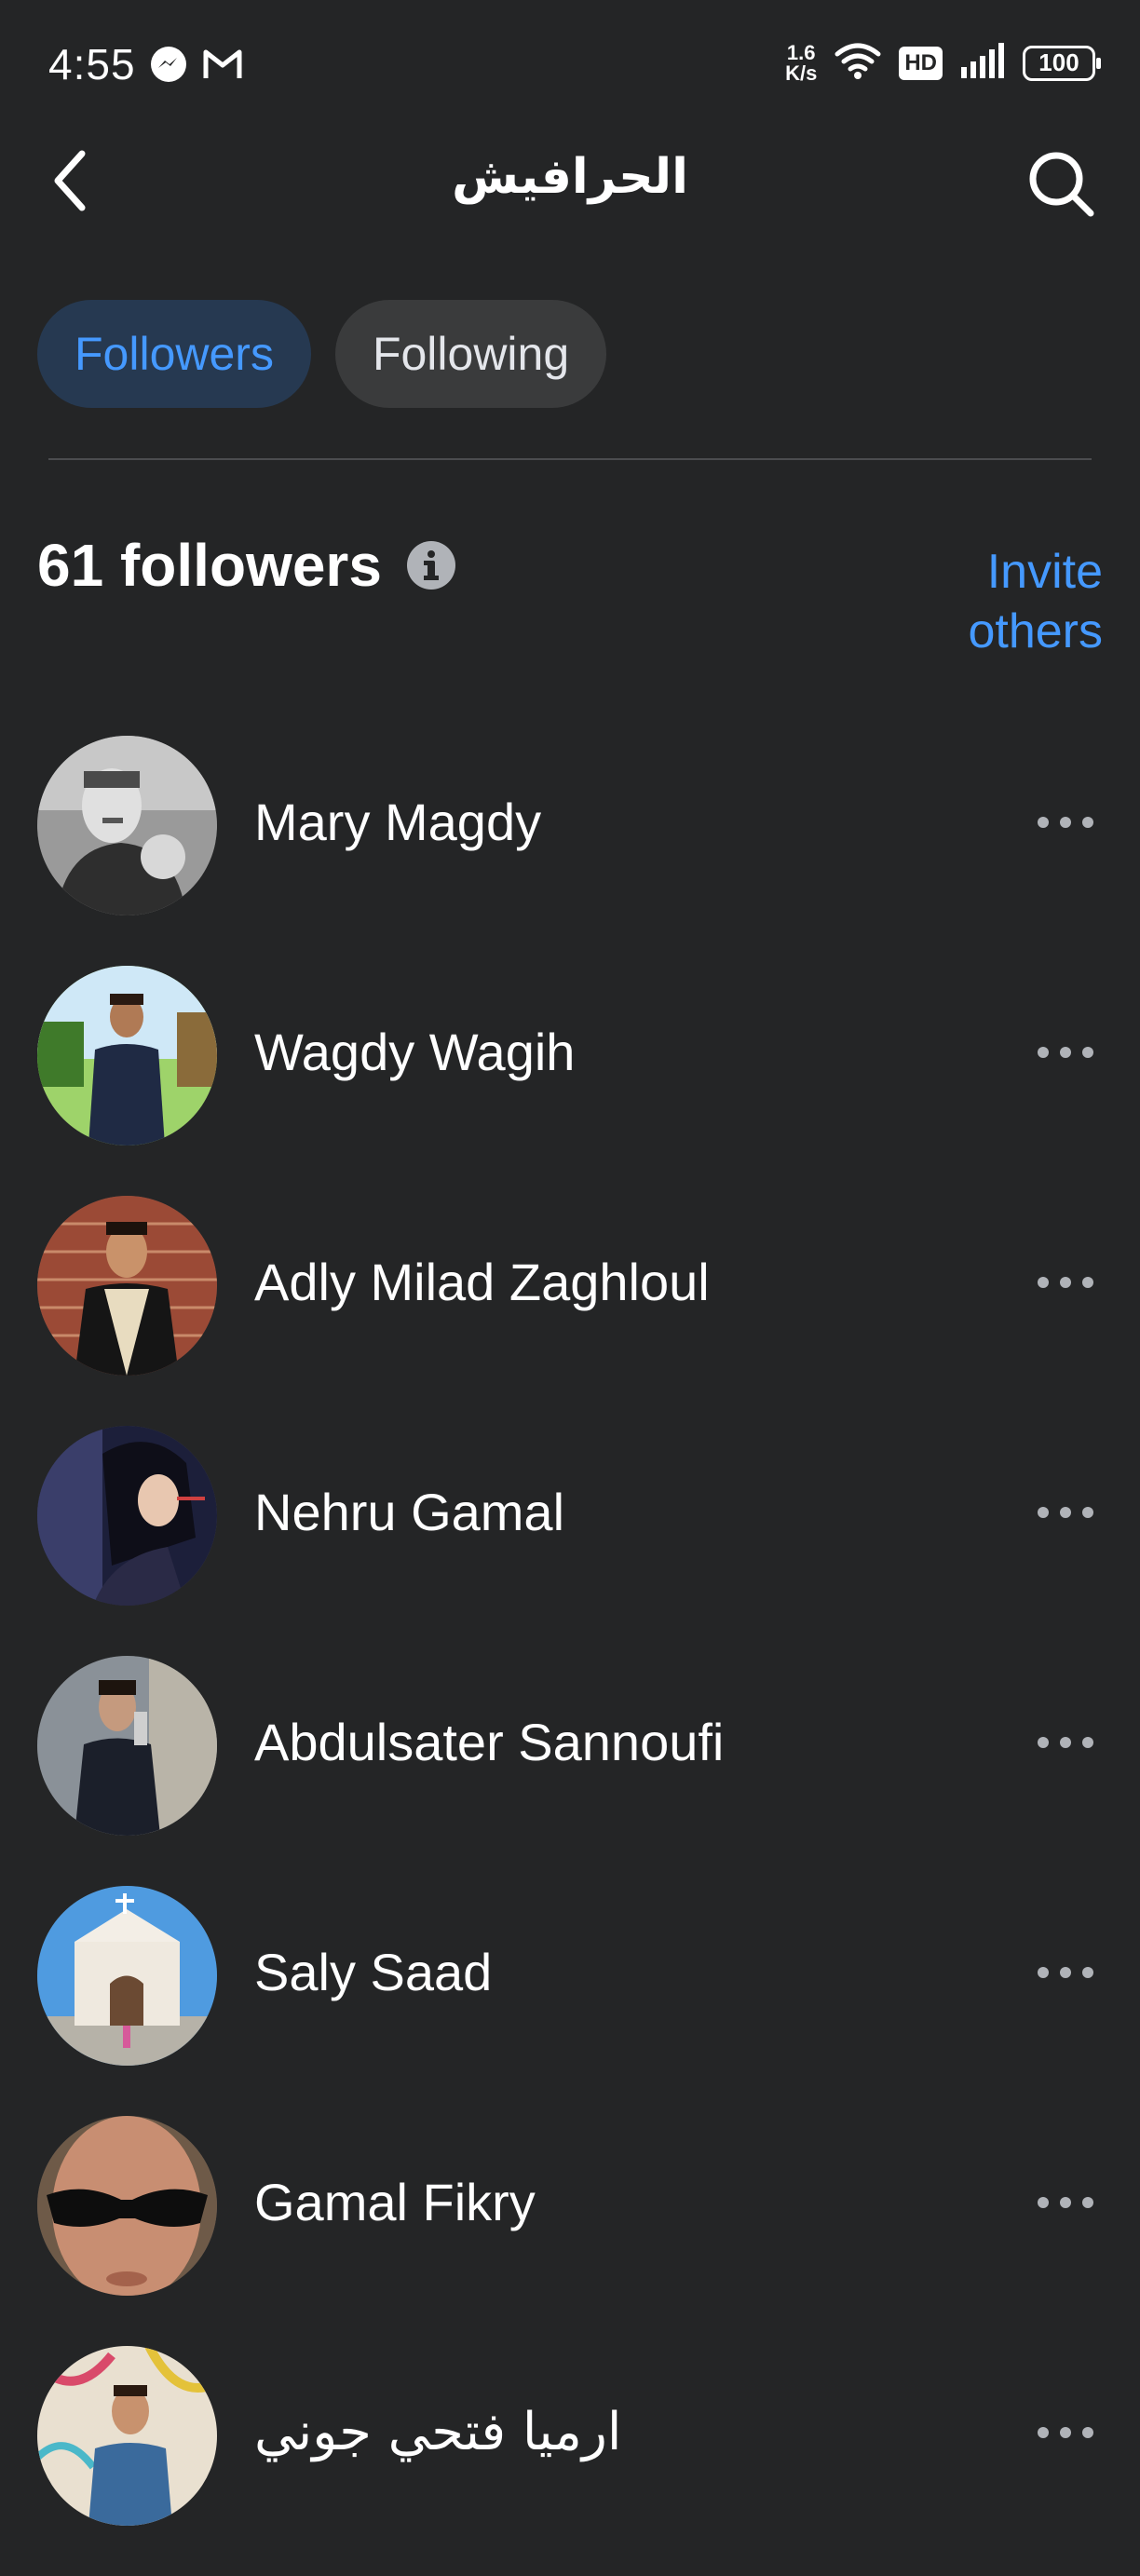  I want to click on wifi-icon, so click(858, 63).